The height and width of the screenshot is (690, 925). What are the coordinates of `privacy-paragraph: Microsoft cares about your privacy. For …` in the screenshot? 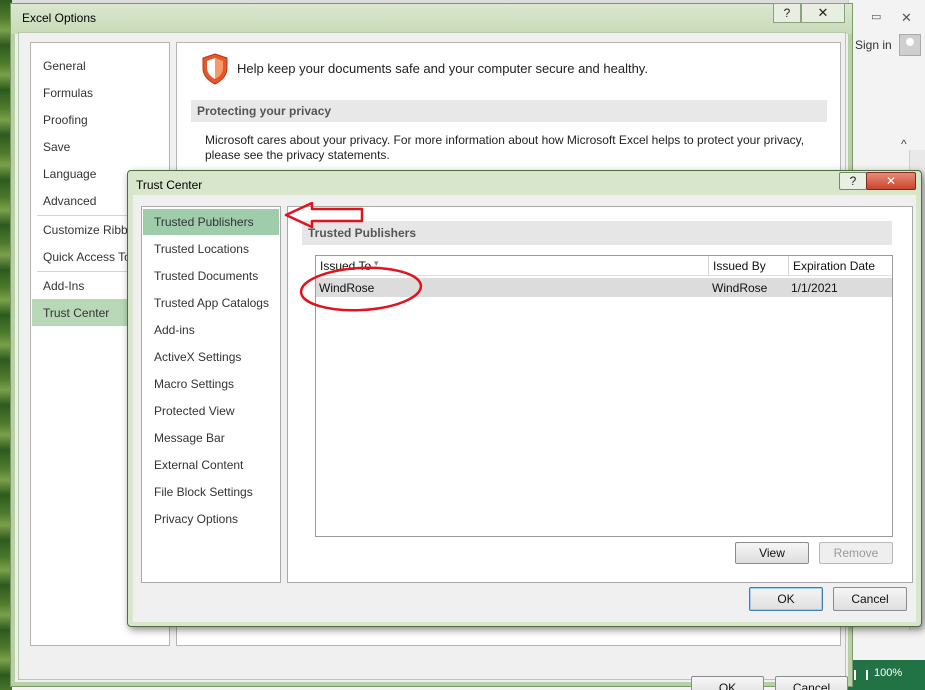 It's located at (505, 147).